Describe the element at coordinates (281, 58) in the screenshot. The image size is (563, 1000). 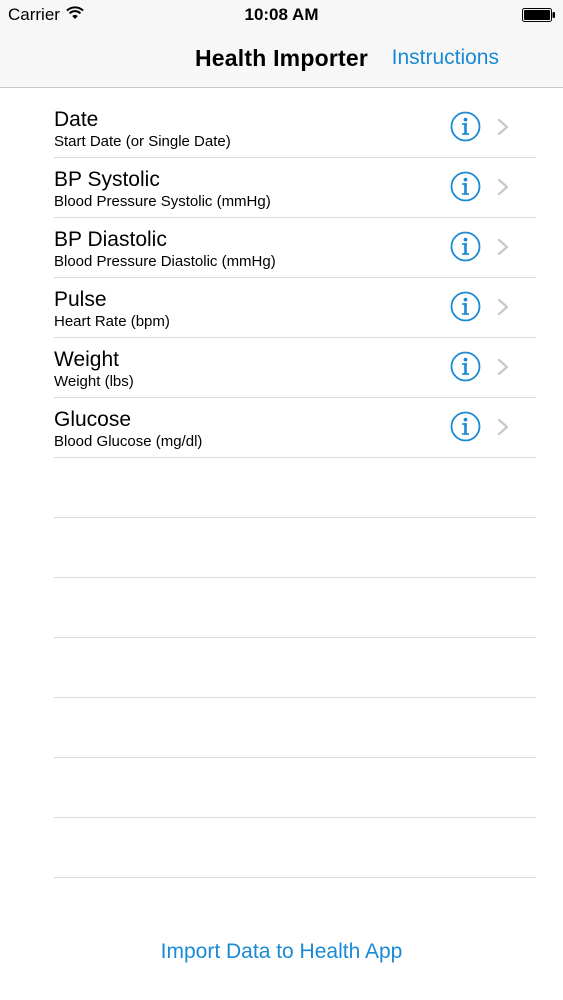
I see `nav-bar: Health Importer Instructions` at that location.